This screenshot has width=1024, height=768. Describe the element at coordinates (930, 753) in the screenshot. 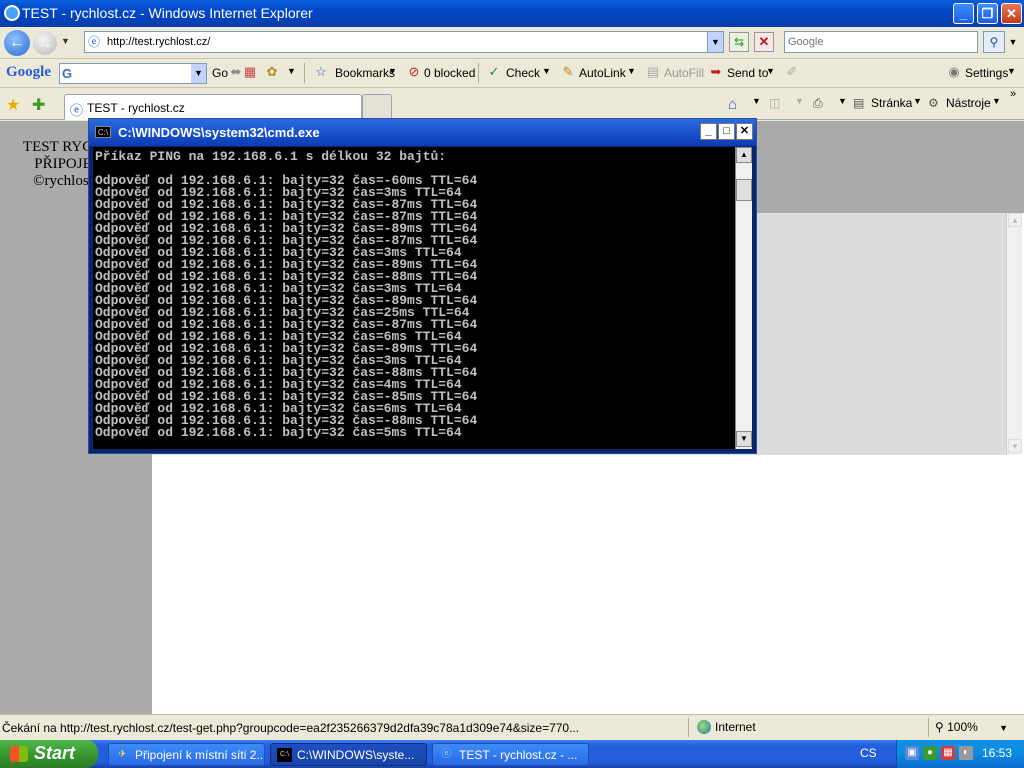

I see `update-tray-icon: ●` at that location.